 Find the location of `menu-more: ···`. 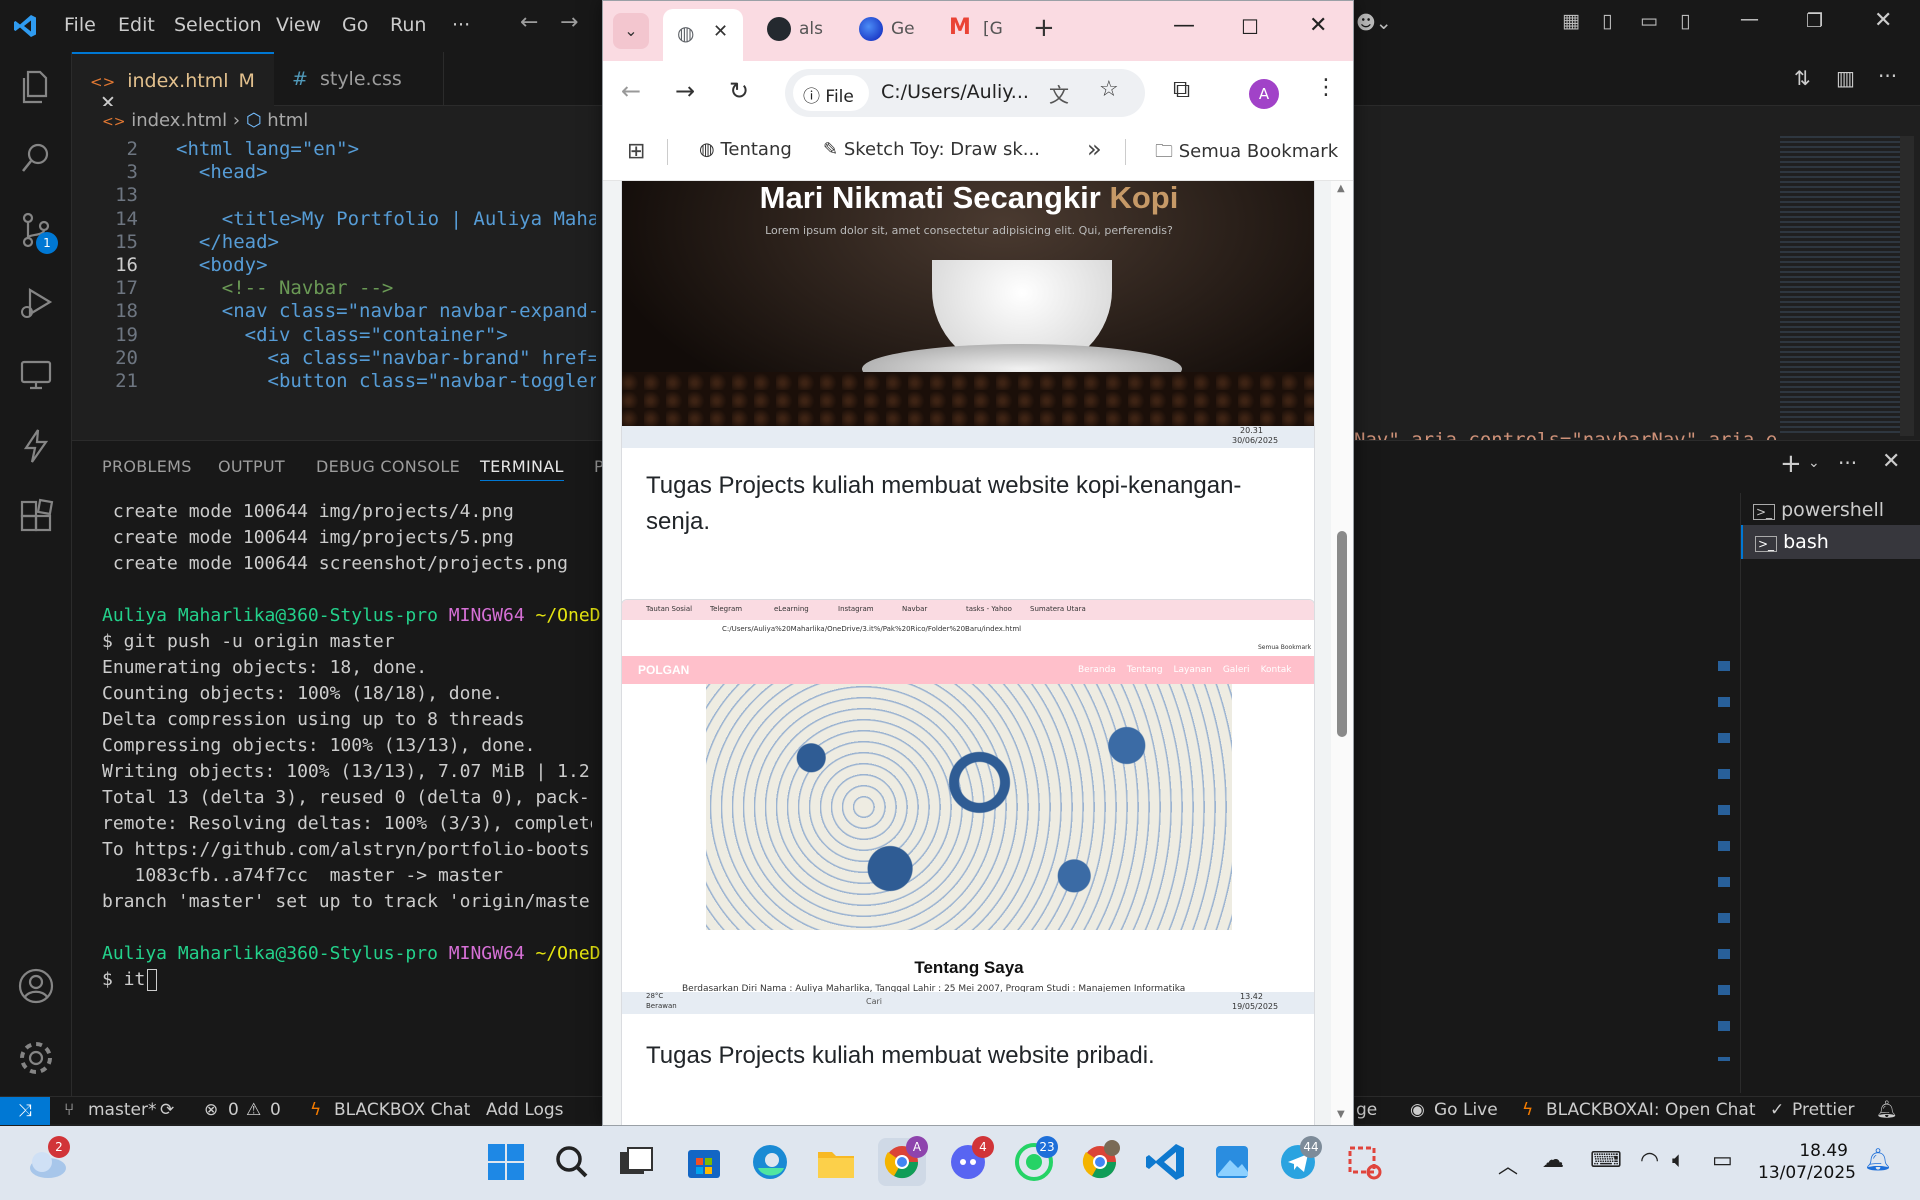

menu-more: ··· is located at coordinates (461, 25).